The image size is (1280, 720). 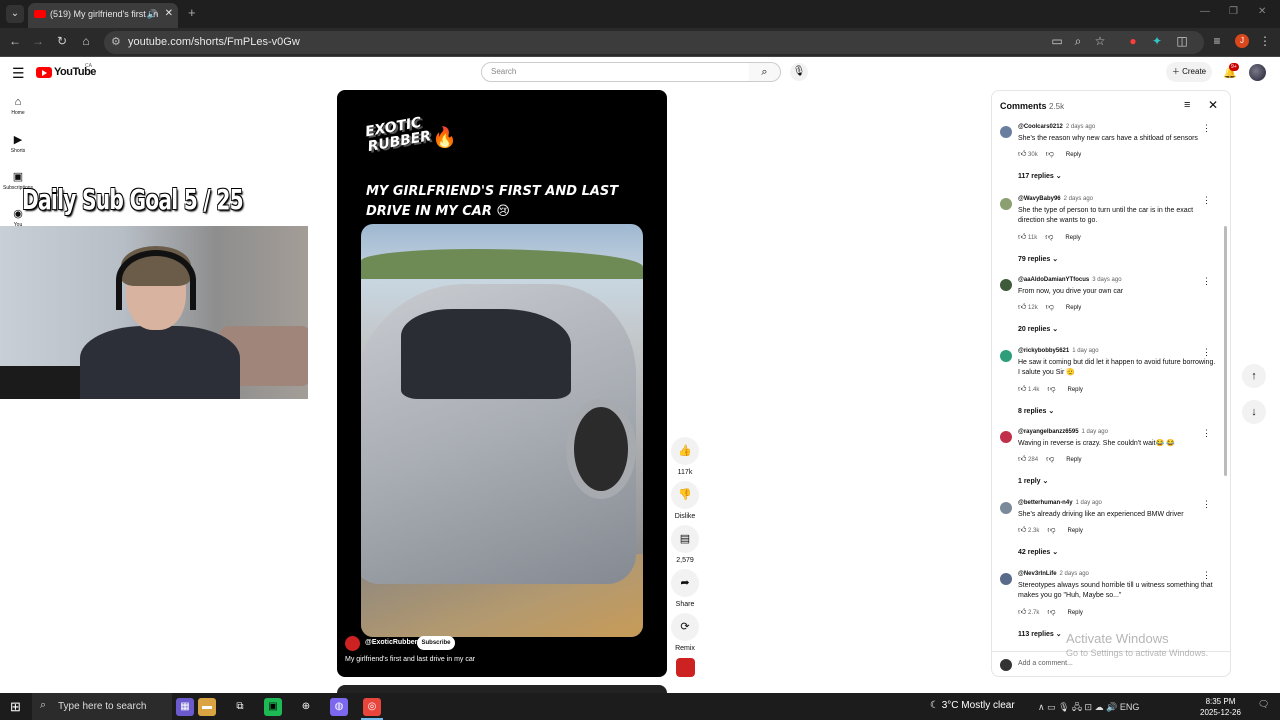 I want to click on zoom-icon: ⌕, so click(x=1078, y=41).